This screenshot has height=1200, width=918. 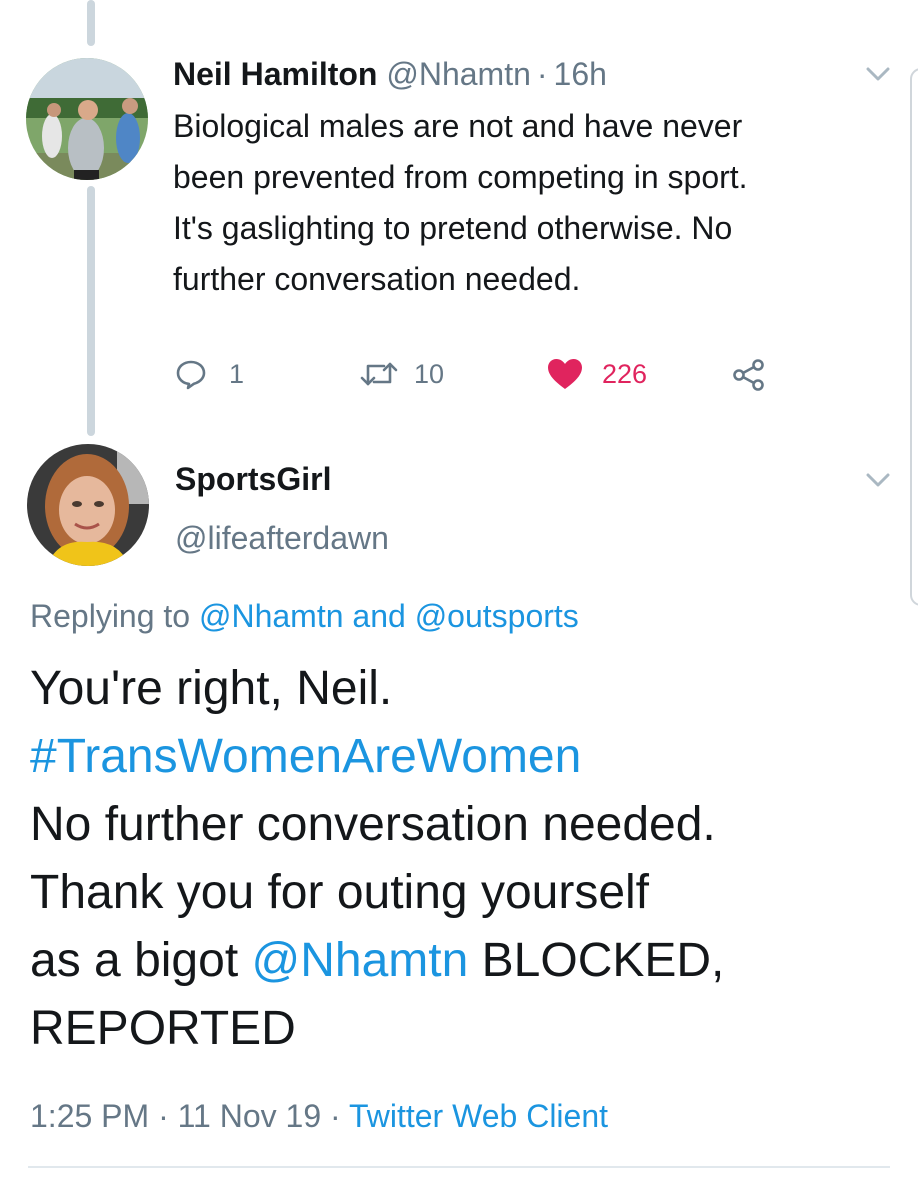 I want to click on display-name: Neil Hamilton, so click(x=275, y=74).